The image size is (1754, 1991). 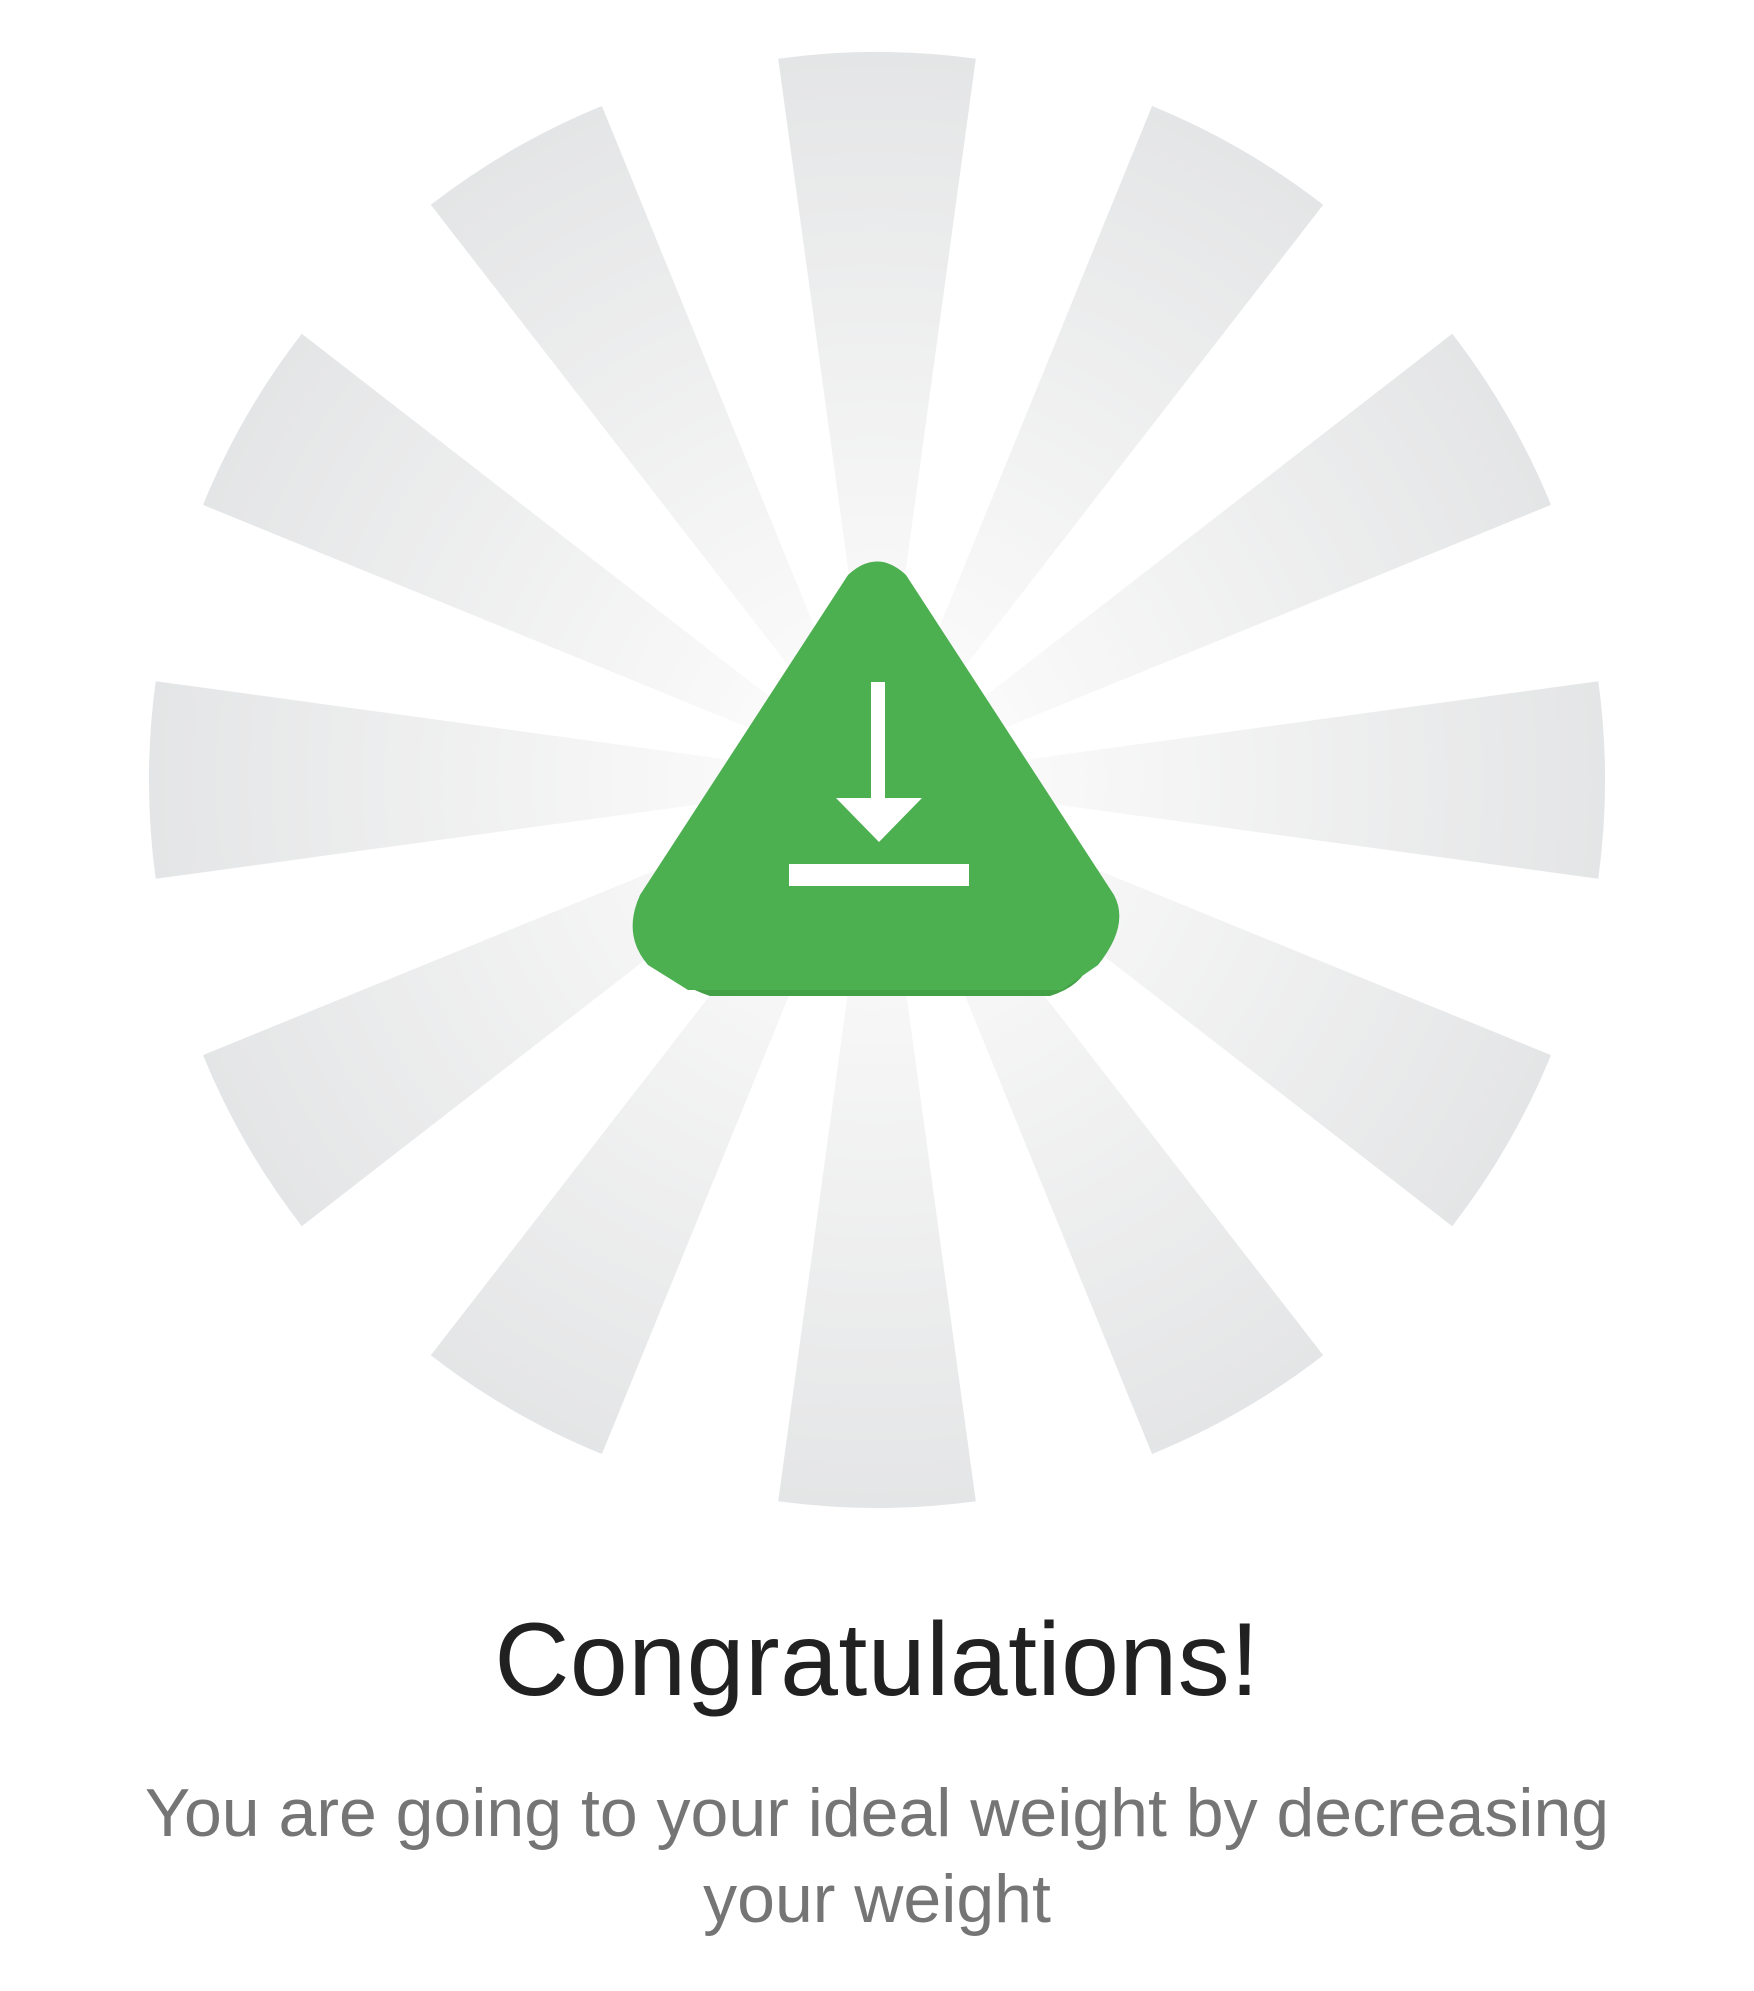 What do you see at coordinates (877, 1660) in the screenshot?
I see `congratulations-title: Congratulations!` at bounding box center [877, 1660].